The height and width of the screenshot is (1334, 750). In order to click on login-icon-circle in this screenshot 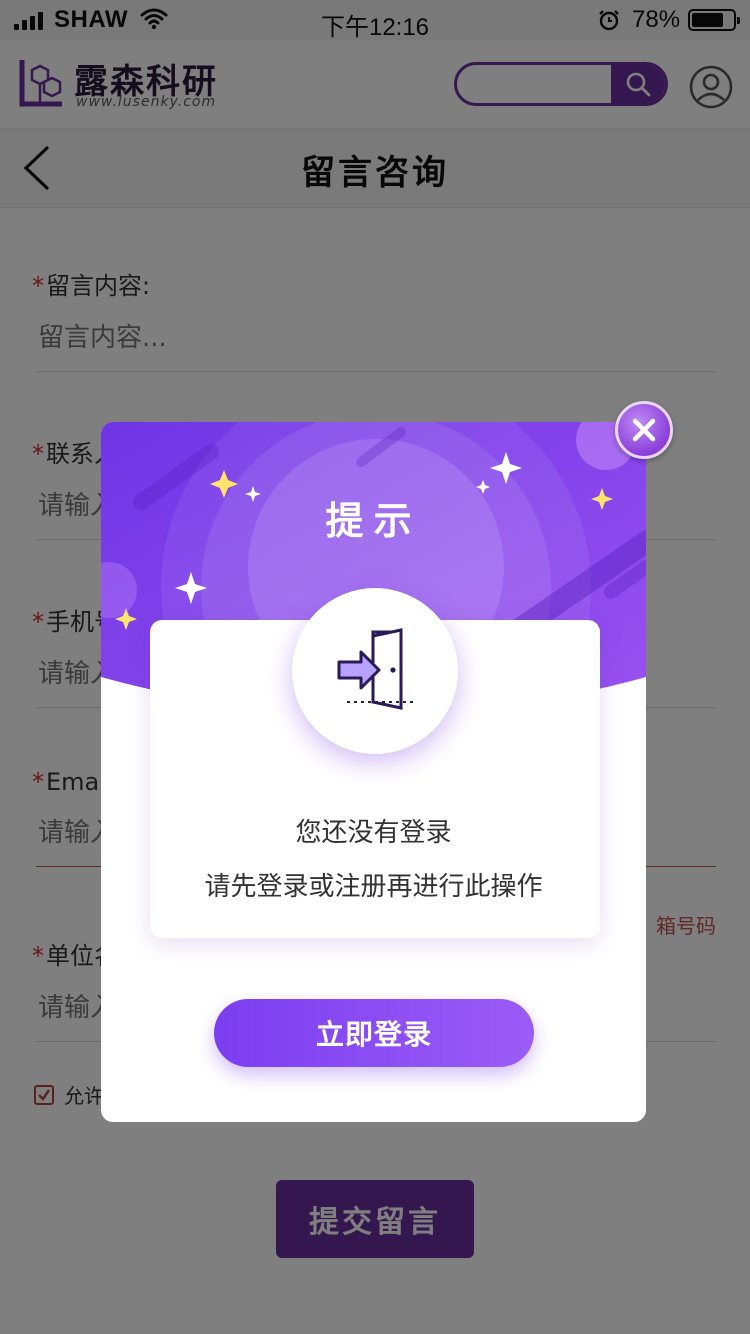, I will do `click(375, 671)`.